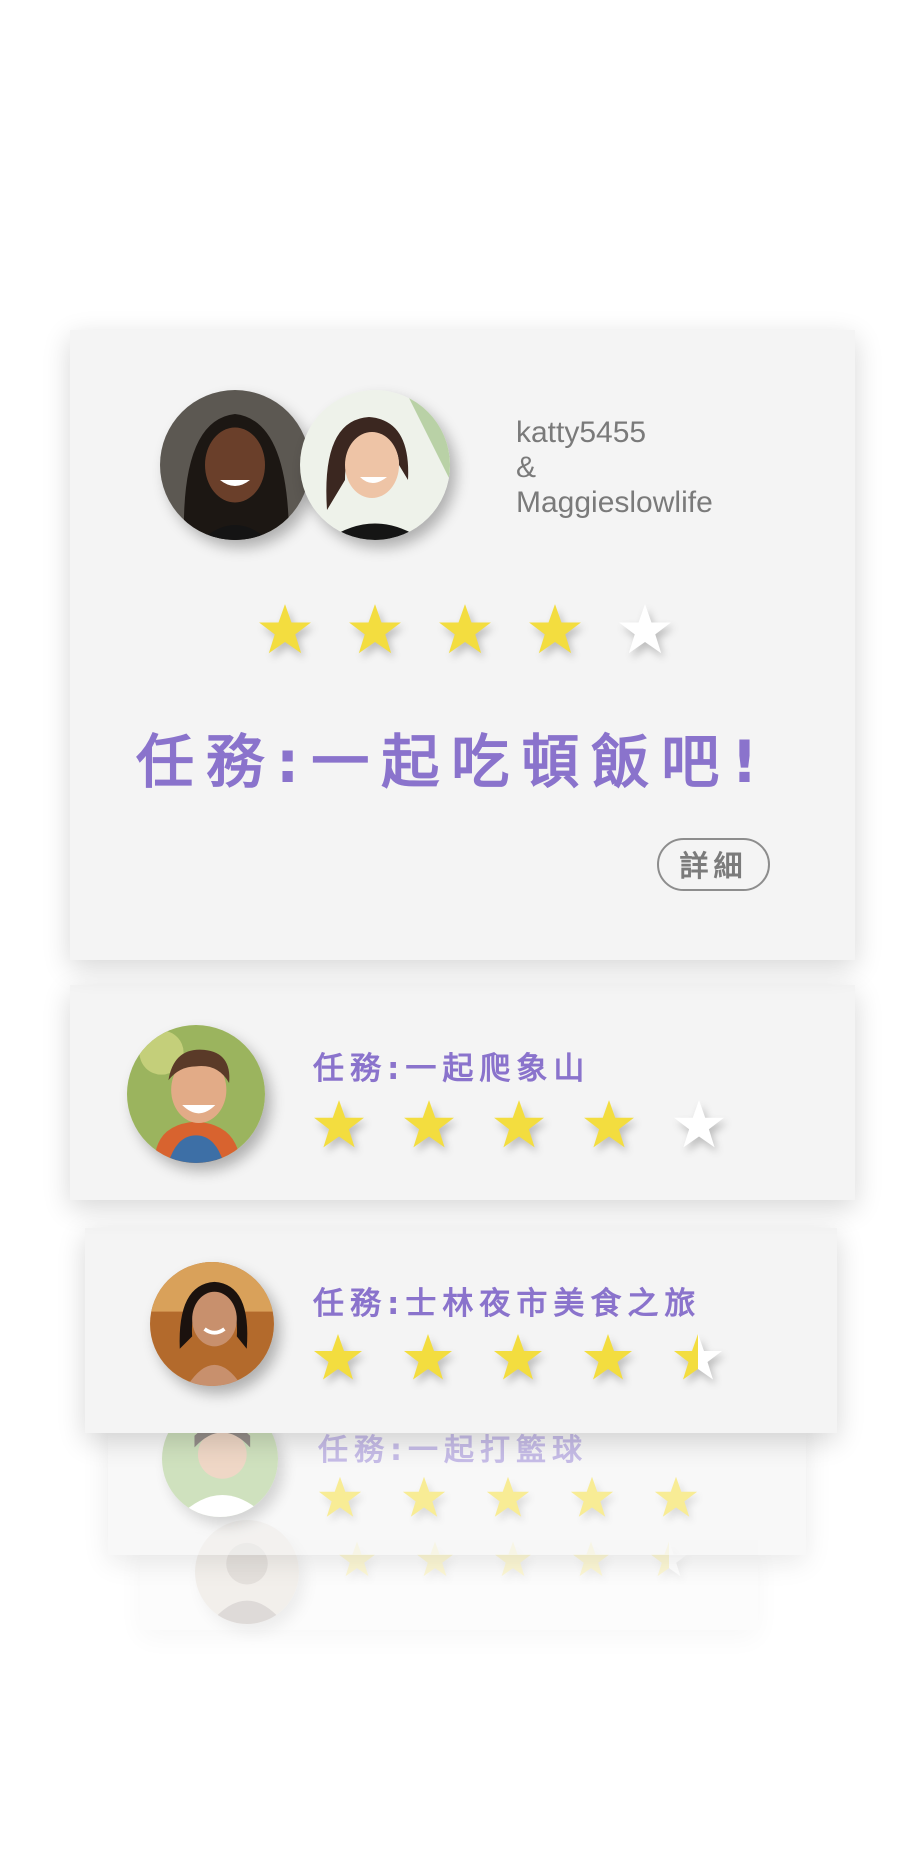 The image size is (921, 1854). What do you see at coordinates (457, 1478) in the screenshot?
I see `mission-card-4: 任務:一起打籃球` at bounding box center [457, 1478].